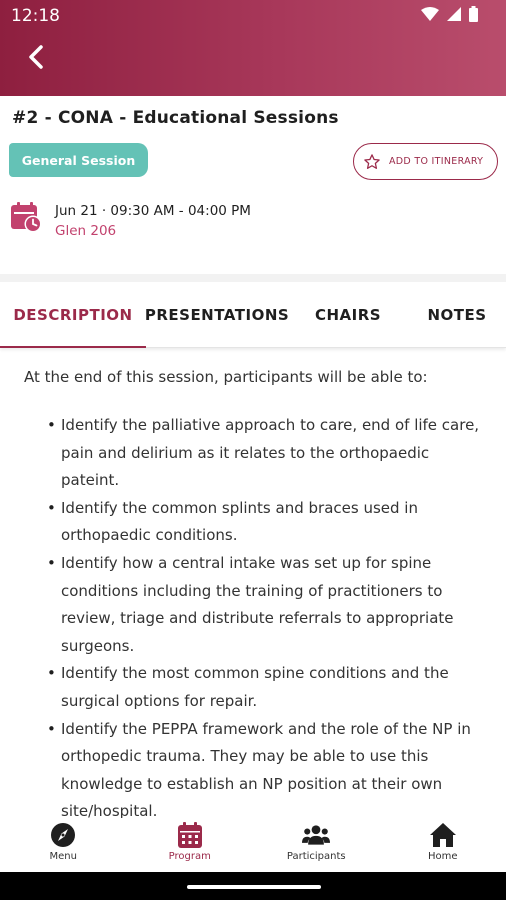  I want to click on section-divider, so click(253, 278).